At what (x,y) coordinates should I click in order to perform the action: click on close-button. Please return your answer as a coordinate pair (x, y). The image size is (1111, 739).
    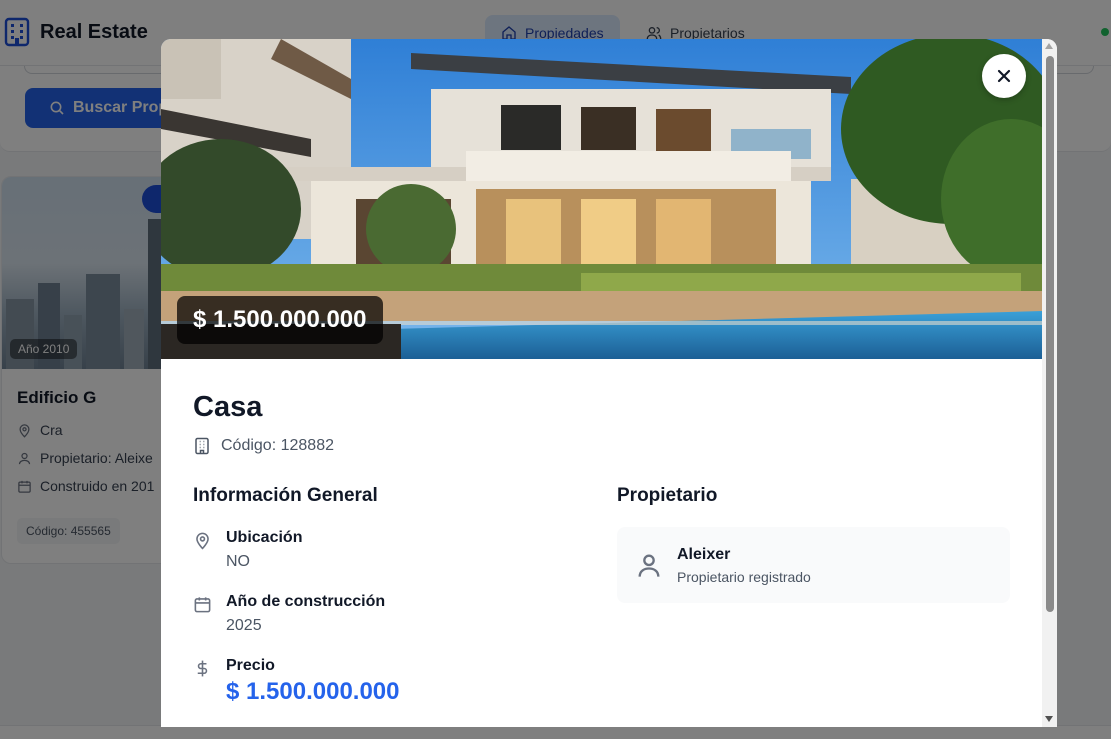
    Looking at the image, I should click on (1004, 76).